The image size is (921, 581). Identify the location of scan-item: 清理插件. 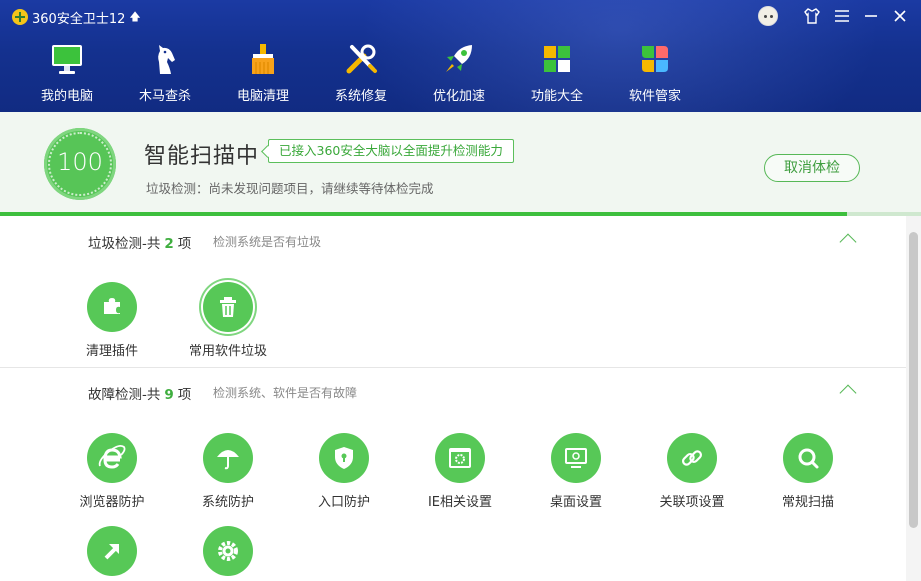
(112, 320).